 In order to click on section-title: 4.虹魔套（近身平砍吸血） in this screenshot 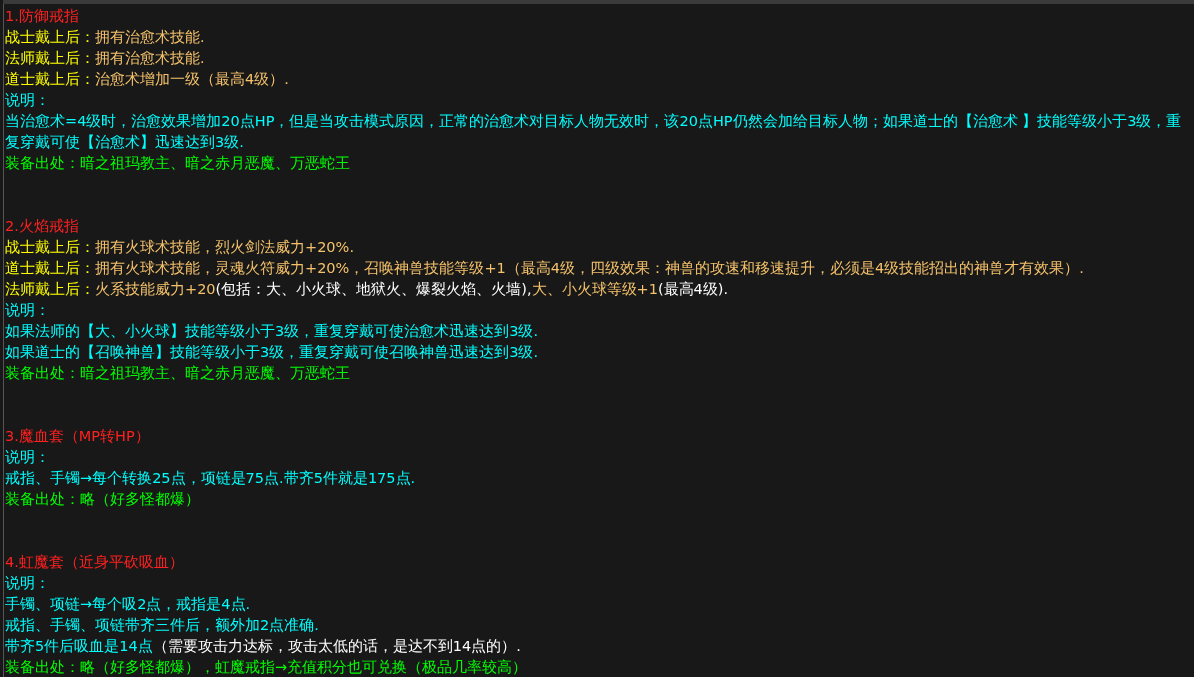, I will do `click(95, 562)`.